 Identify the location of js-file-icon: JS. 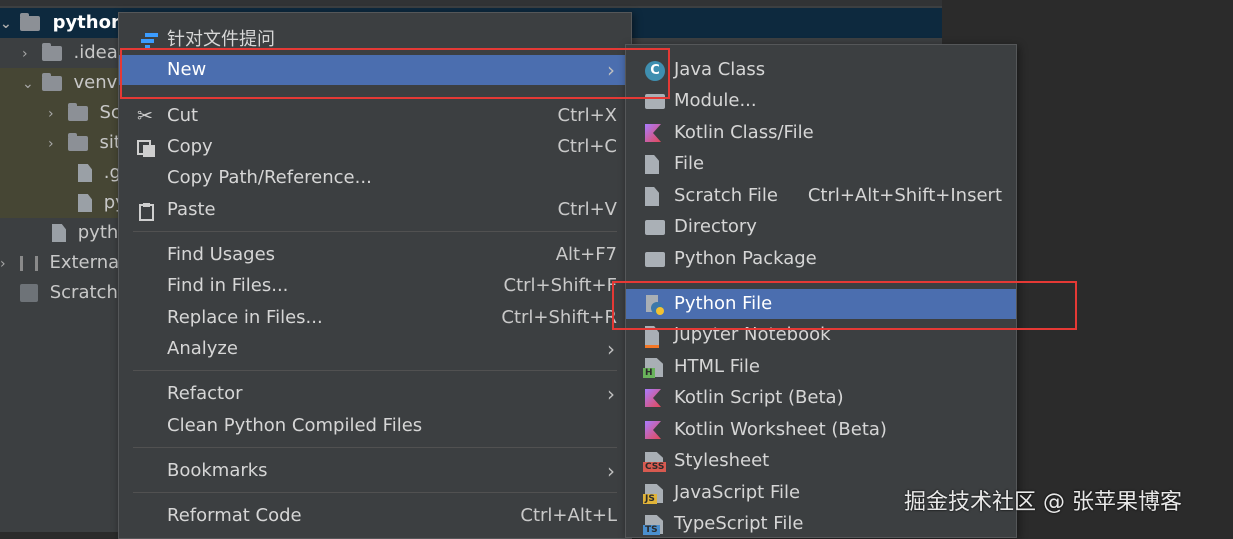
(653, 494).